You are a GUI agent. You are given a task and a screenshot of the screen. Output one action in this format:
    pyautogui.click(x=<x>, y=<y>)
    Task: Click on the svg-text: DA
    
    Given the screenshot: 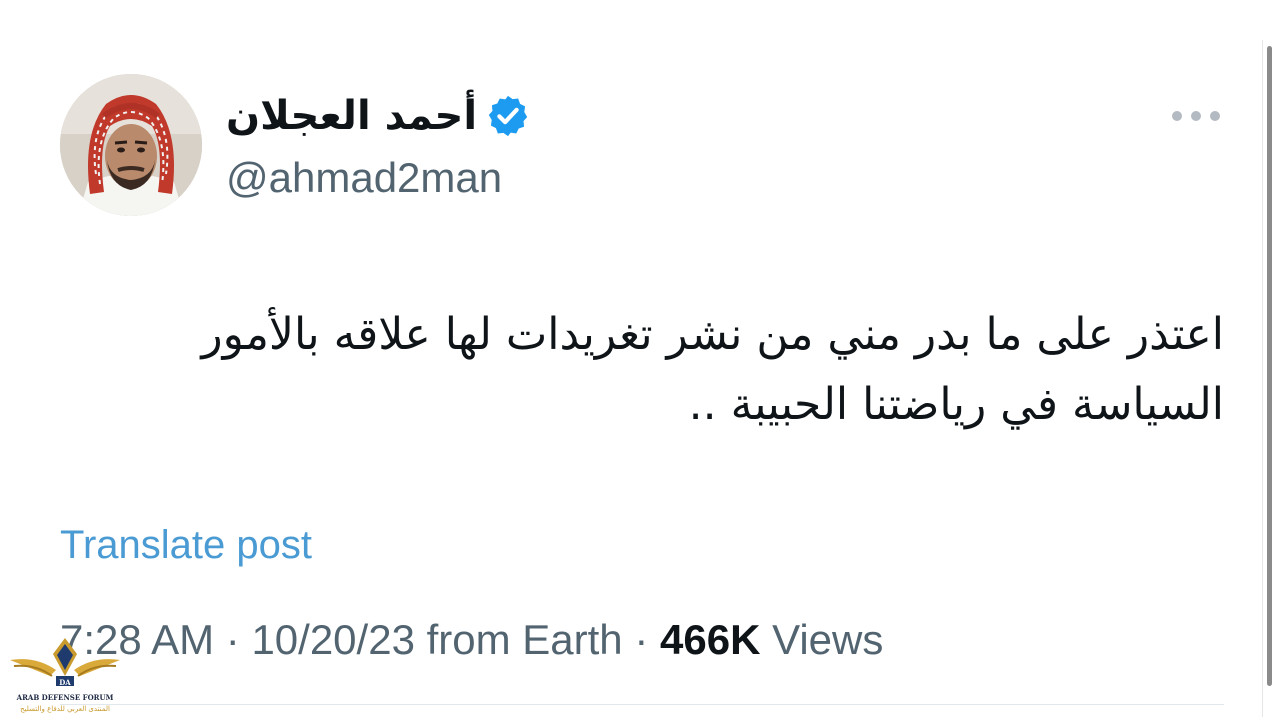 What is the action you would take?
    pyautogui.click(x=65, y=682)
    